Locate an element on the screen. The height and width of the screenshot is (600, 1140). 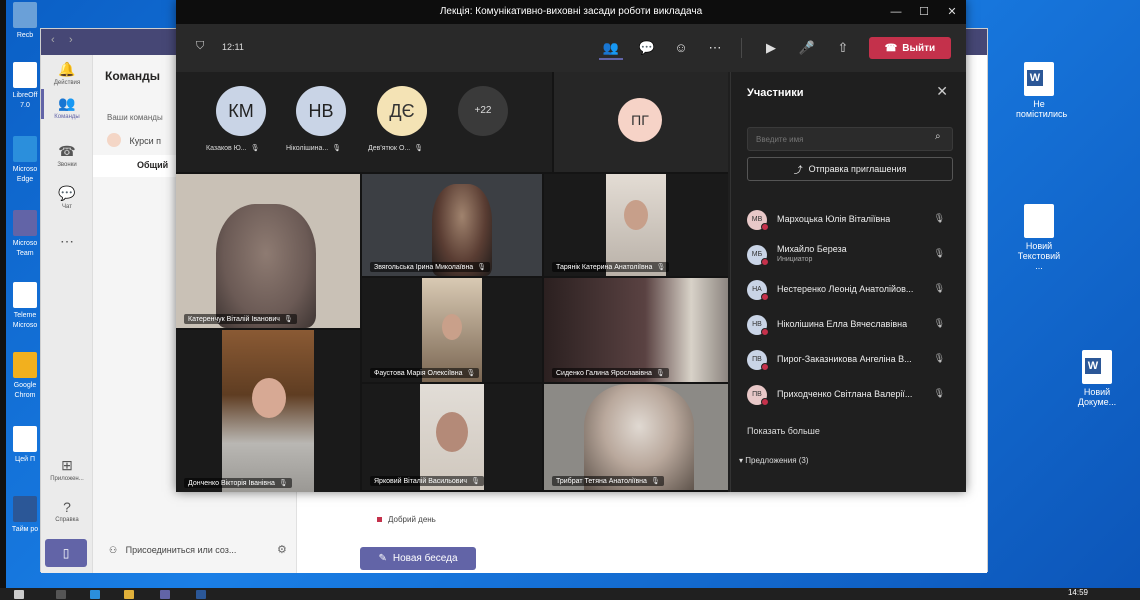
video-tile: Донченко Вікторія Іванівна 🎙 is located at coordinates (268, 411).